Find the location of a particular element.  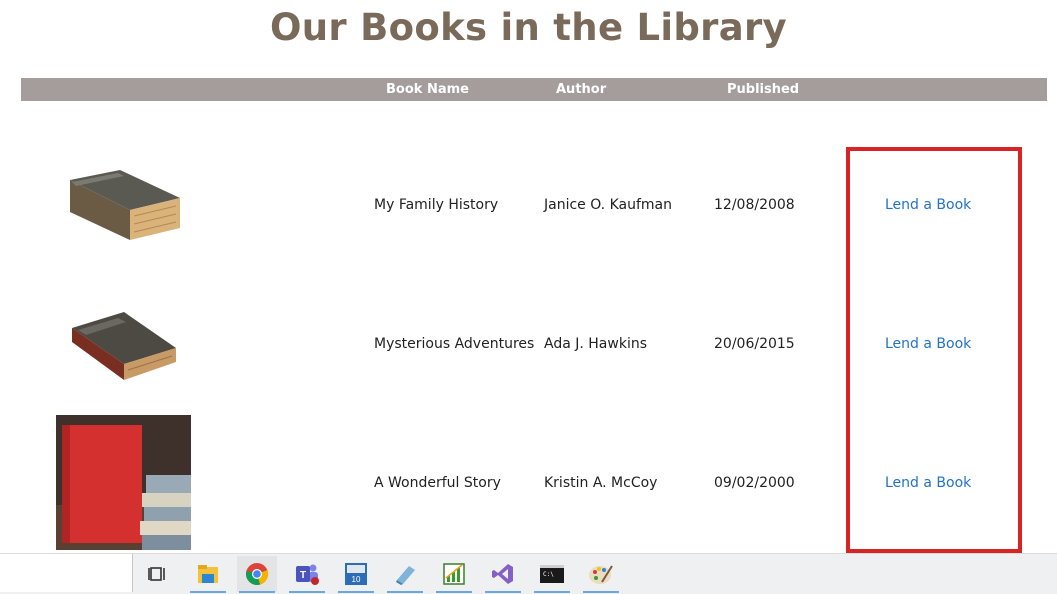

svg-text: 10 is located at coordinates (356, 579).